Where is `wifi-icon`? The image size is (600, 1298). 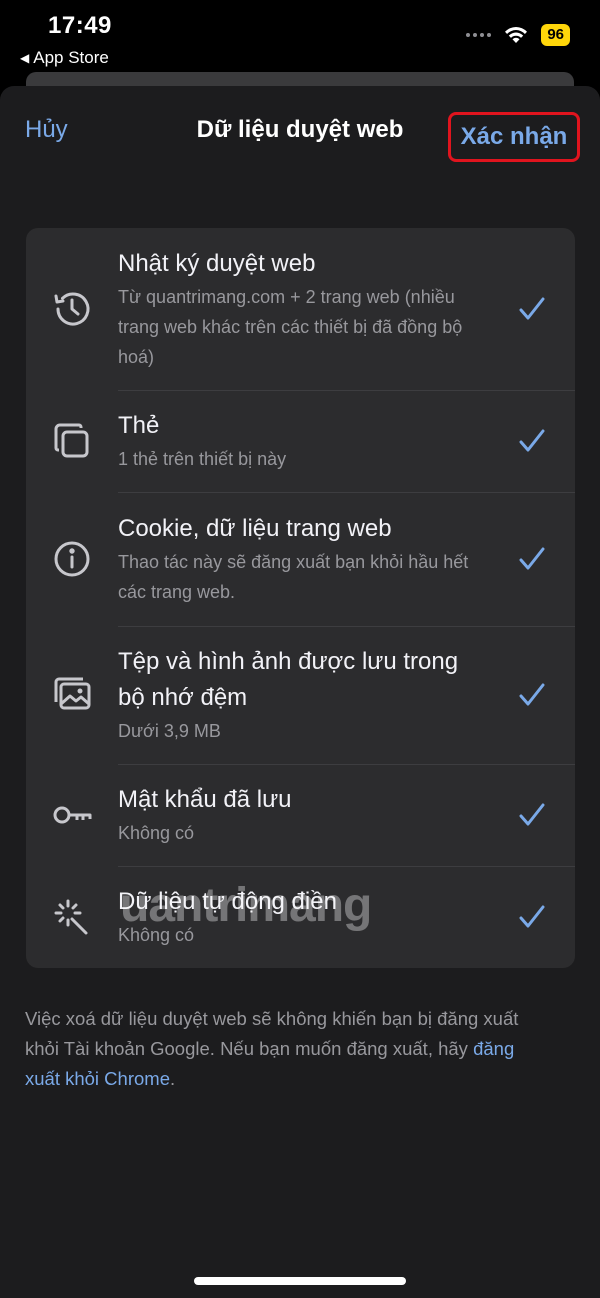 wifi-icon is located at coordinates (516, 34).